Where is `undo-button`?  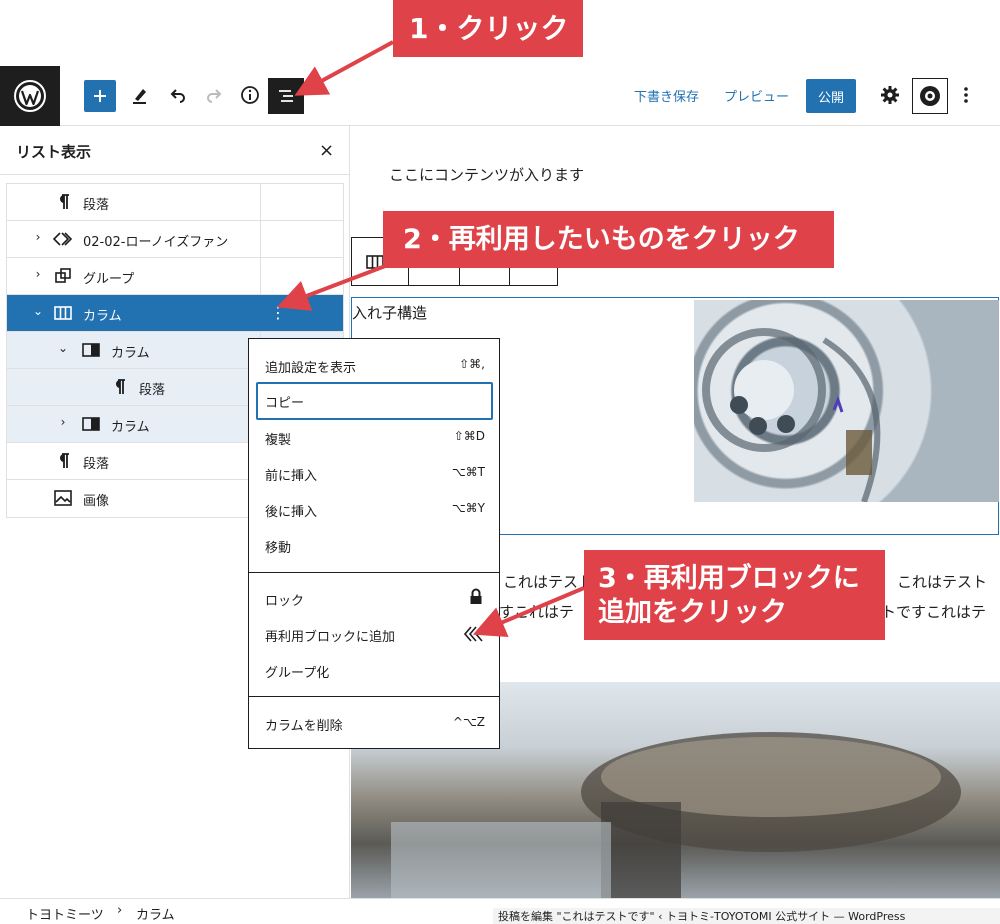 undo-button is located at coordinates (178, 95).